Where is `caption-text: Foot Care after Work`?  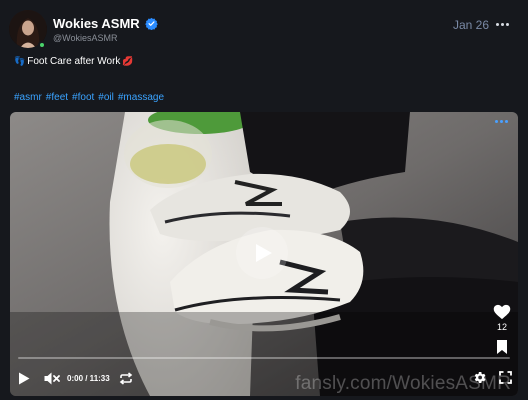
caption-text: Foot Care after Work is located at coordinates (74, 61).